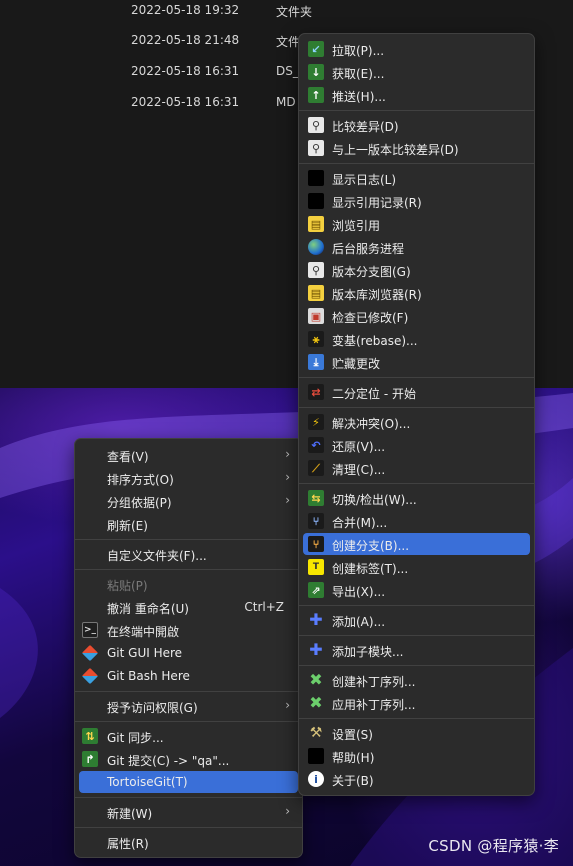  I want to click on menu-item-view: 查看(V) ›, so click(188, 455).